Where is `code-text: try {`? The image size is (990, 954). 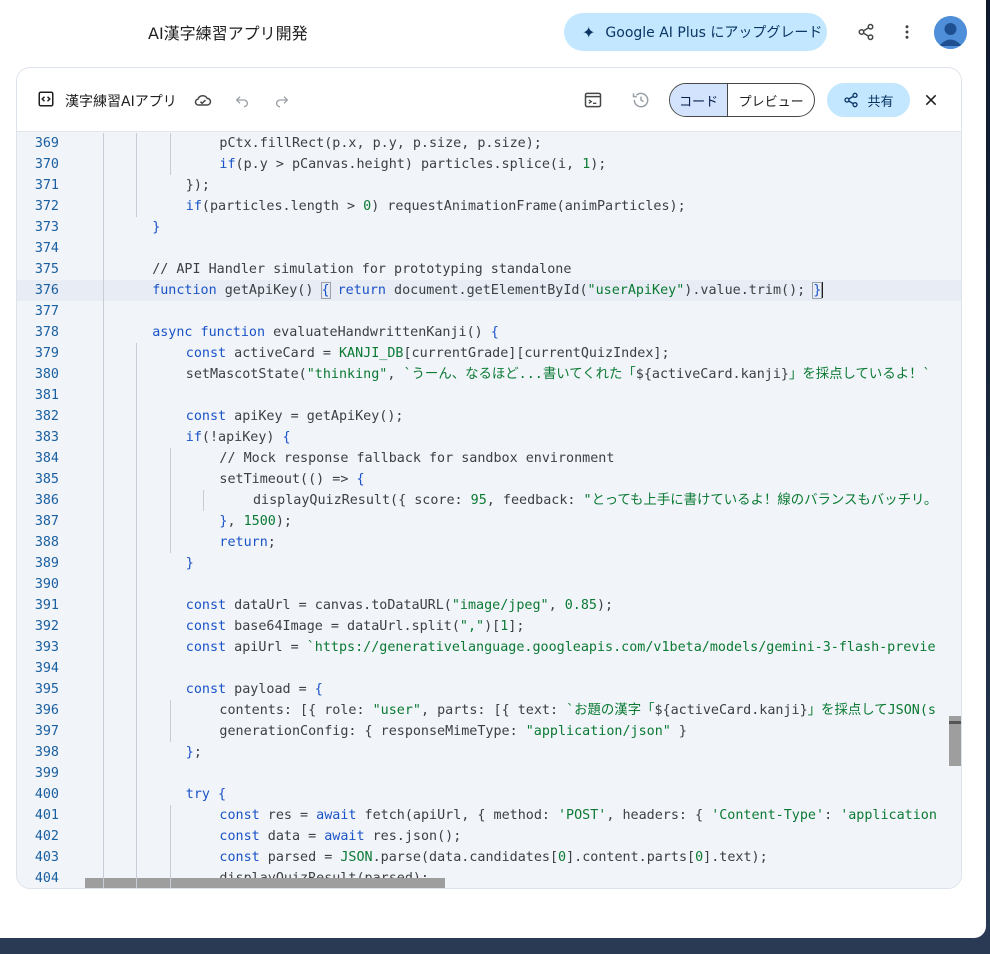
code-text: try { is located at coordinates (206, 794).